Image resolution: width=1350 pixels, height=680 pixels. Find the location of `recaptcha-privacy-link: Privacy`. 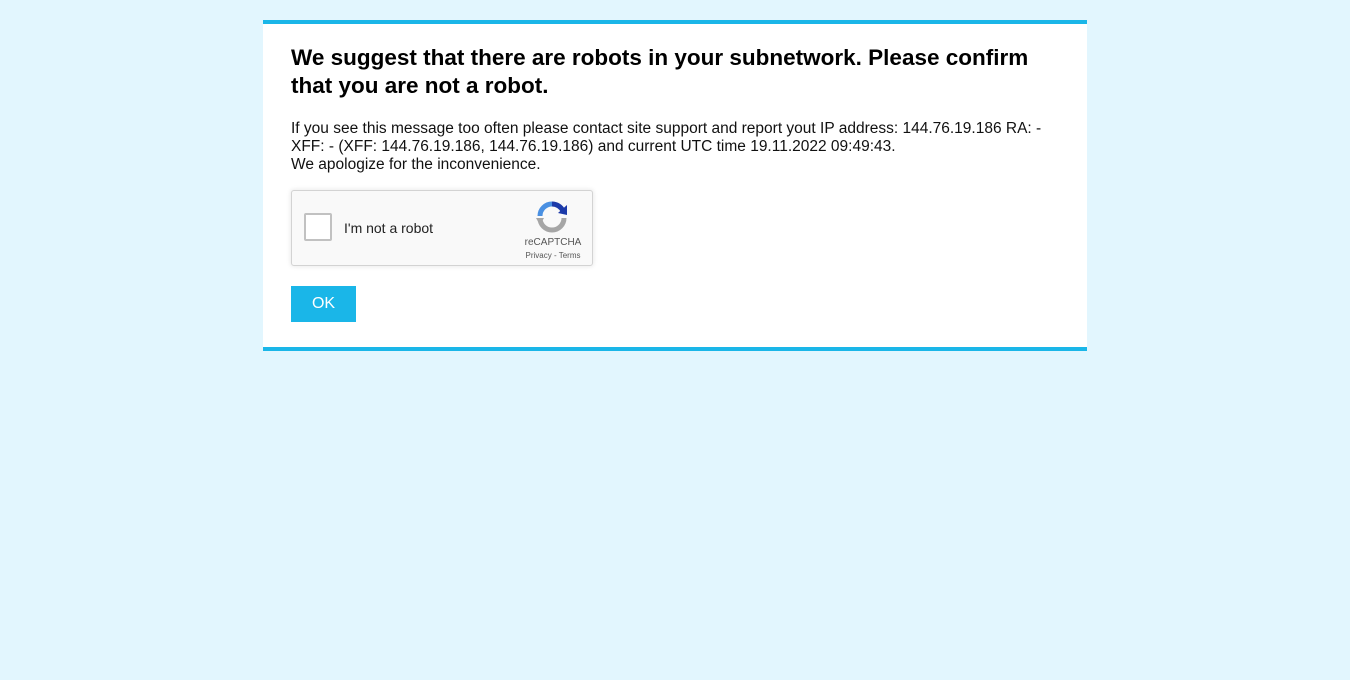

recaptcha-privacy-link: Privacy is located at coordinates (539, 255).